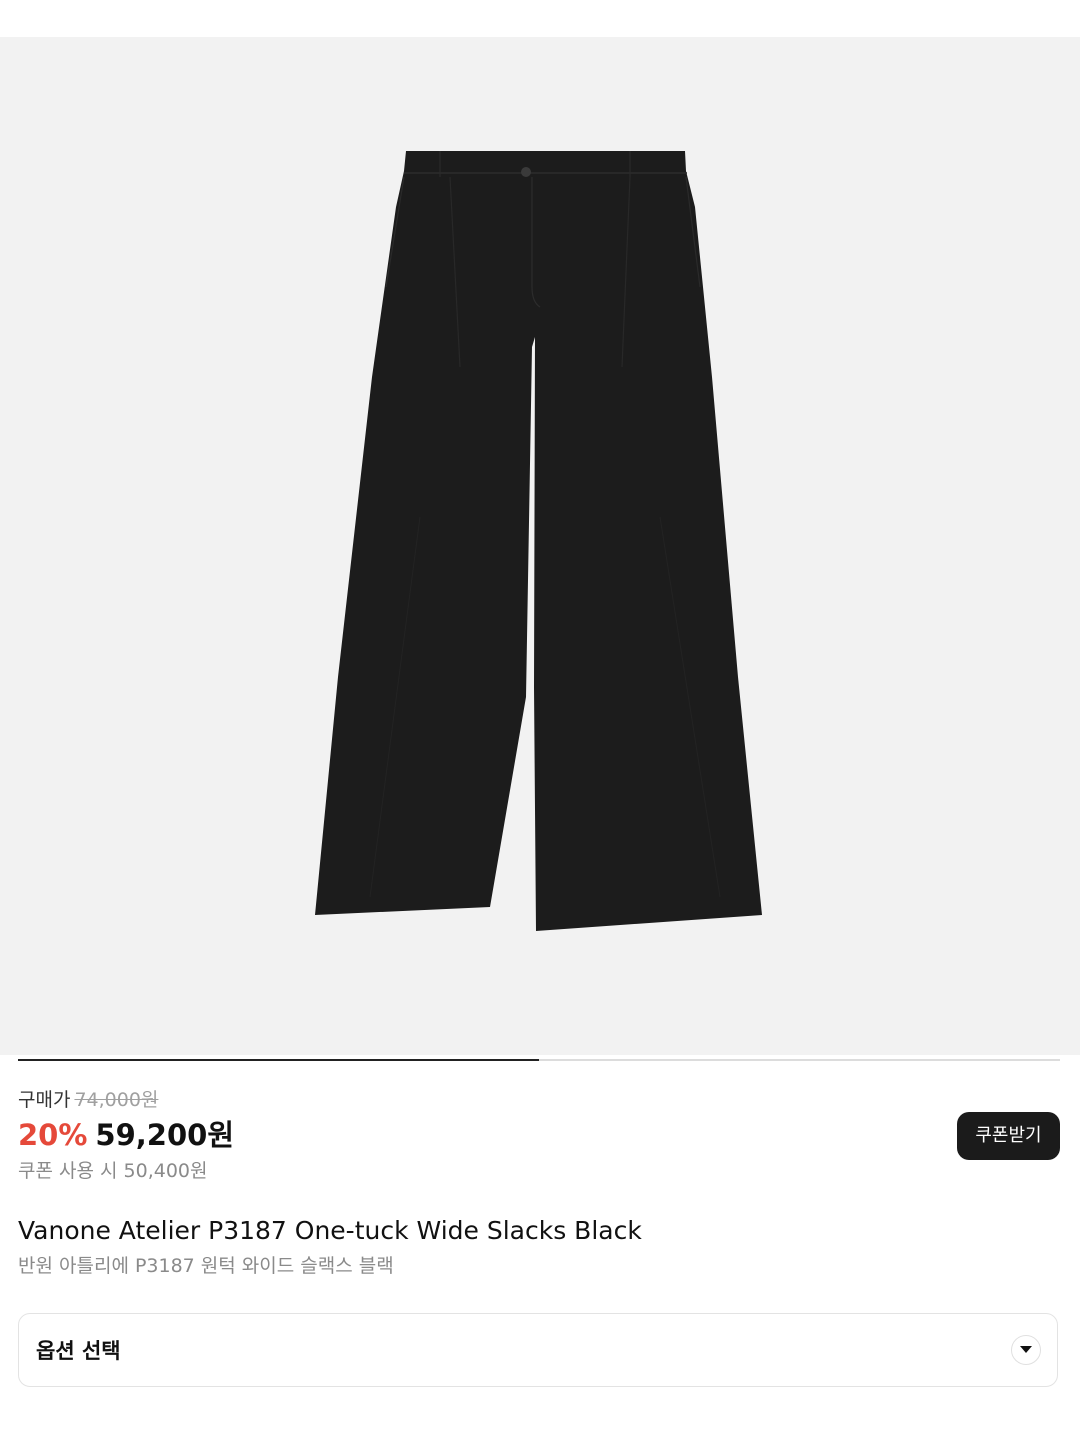 The width and height of the screenshot is (1080, 1440). Describe the element at coordinates (538, 1350) in the screenshot. I see `option-select-dropdown: 옵션 선택` at that location.